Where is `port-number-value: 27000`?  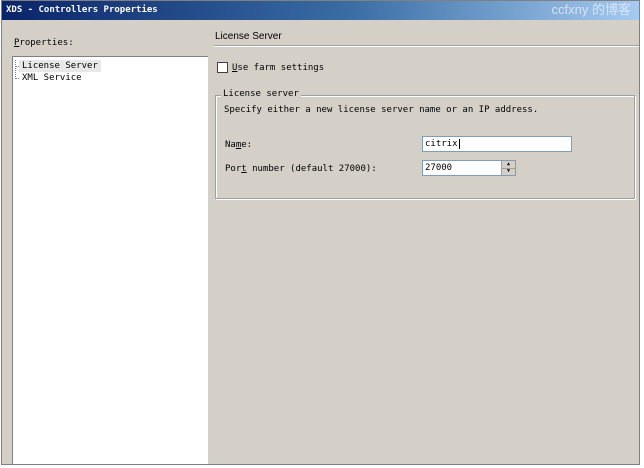
port-number-value: 27000 is located at coordinates (439, 168).